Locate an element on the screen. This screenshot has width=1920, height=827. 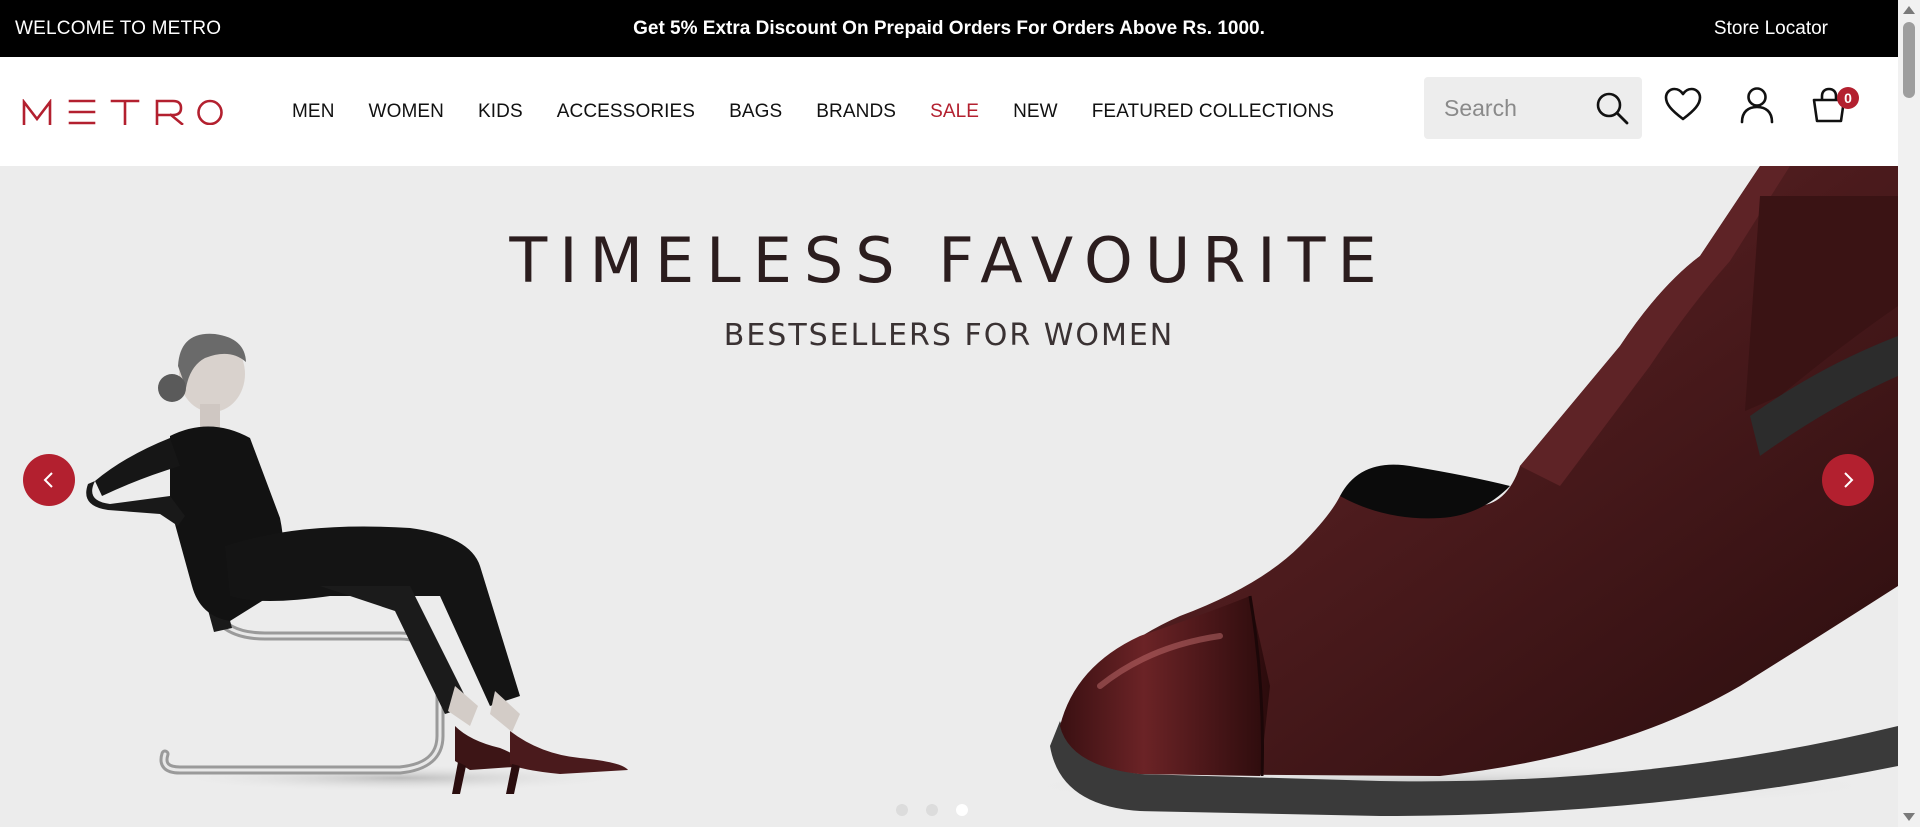
nav-women: WOMEN is located at coordinates (406, 112).